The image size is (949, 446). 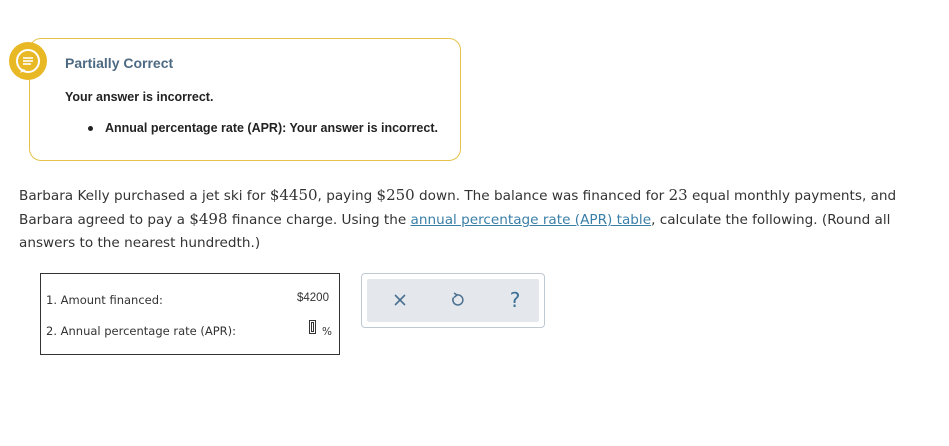 What do you see at coordinates (312, 327) in the screenshot?
I see `apr-input` at bounding box center [312, 327].